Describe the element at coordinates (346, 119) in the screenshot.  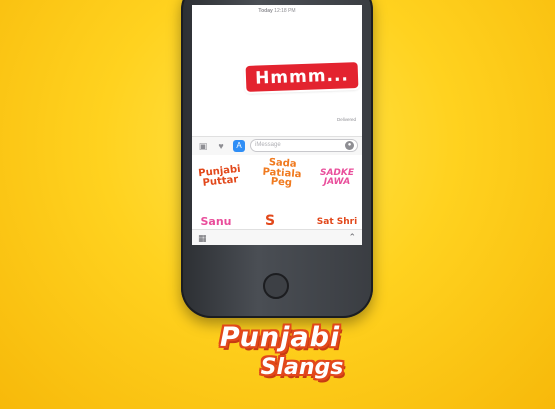
I see `delivered-label: Delivered` at that location.